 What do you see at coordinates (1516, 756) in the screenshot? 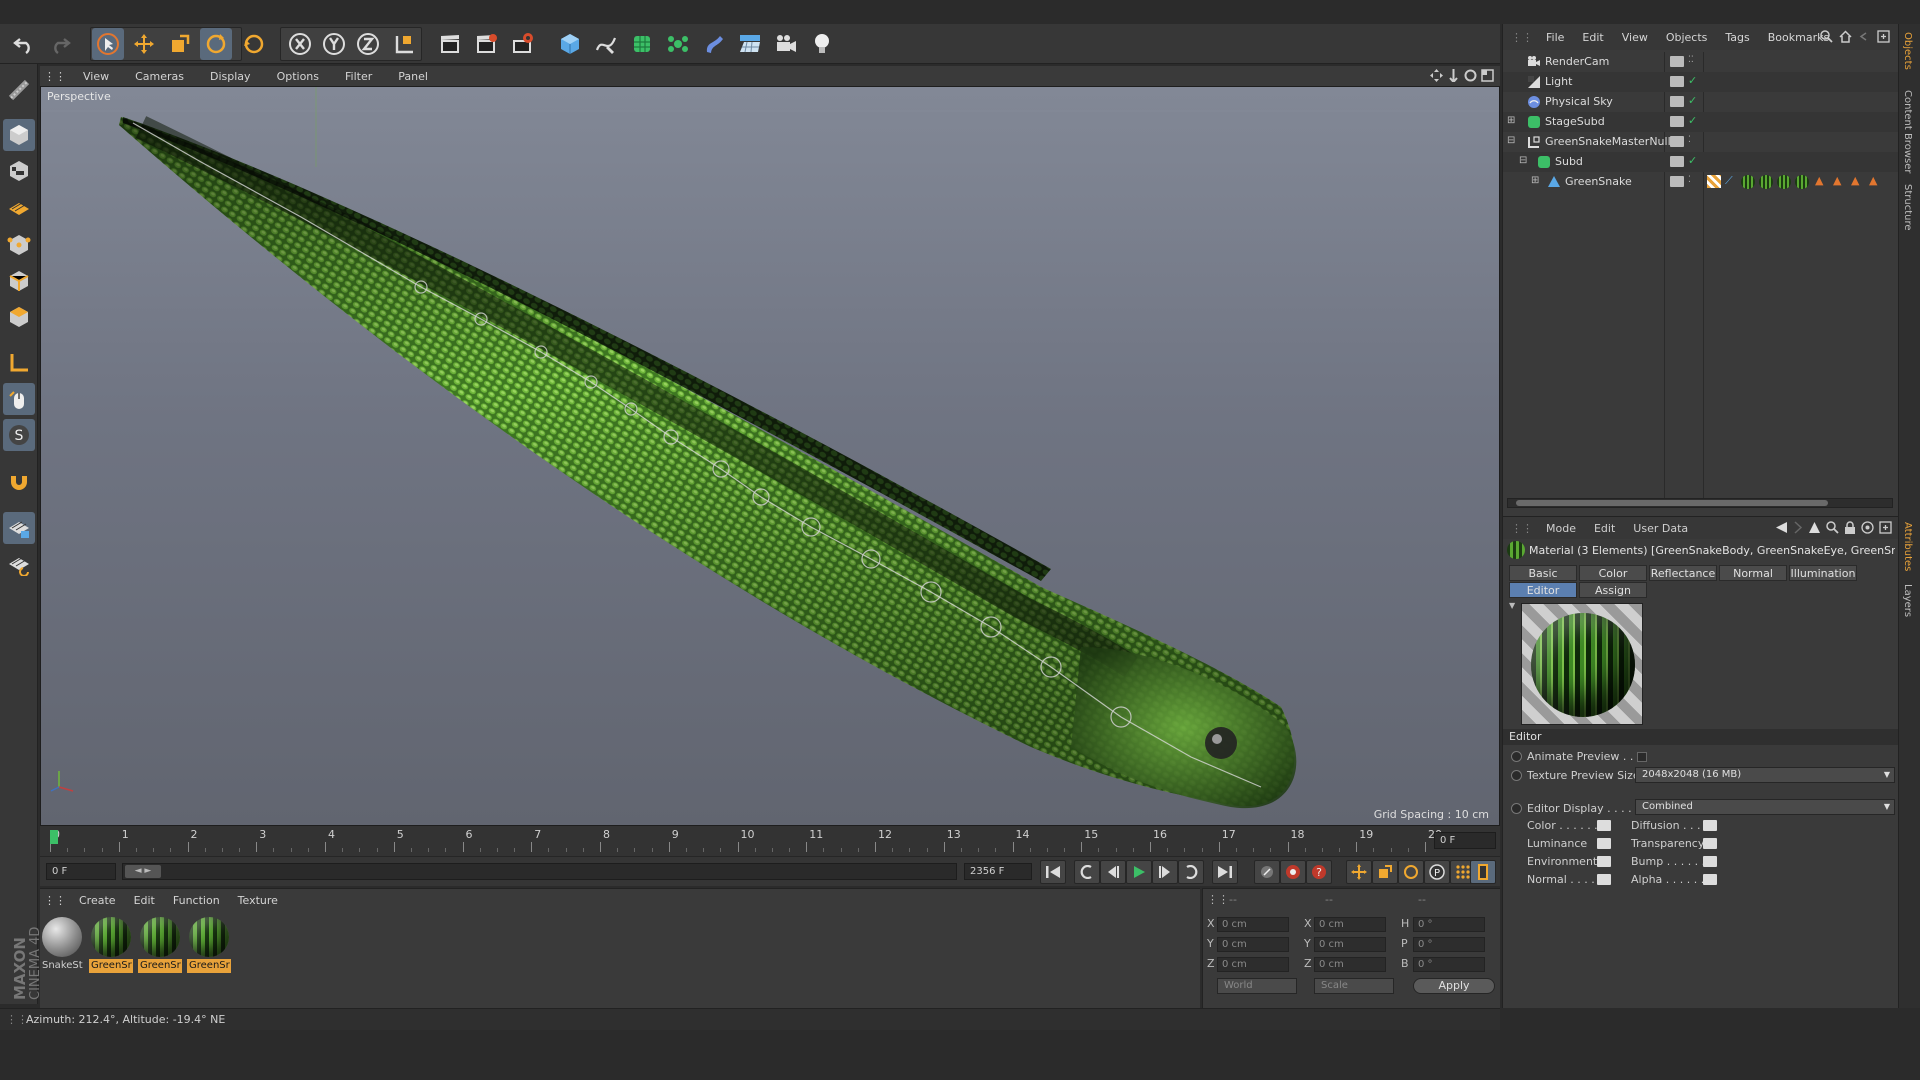
I see `animate-preview-radio` at bounding box center [1516, 756].